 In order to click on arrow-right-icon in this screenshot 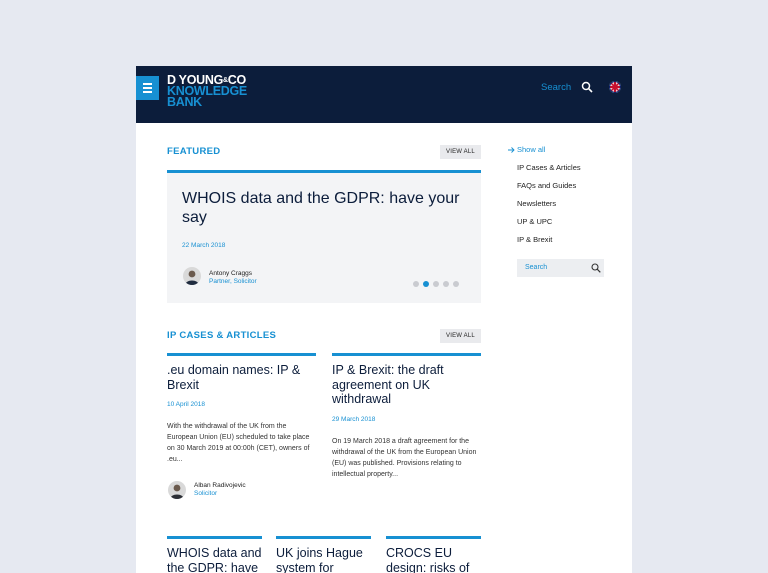, I will do `click(511, 150)`.